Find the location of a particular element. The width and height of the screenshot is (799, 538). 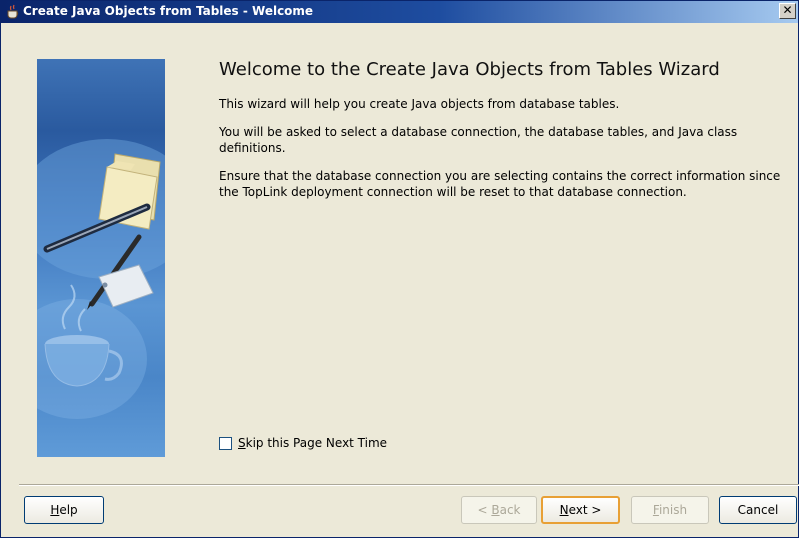

skip-page-option: Skip this Page Next Time is located at coordinates (303, 443).